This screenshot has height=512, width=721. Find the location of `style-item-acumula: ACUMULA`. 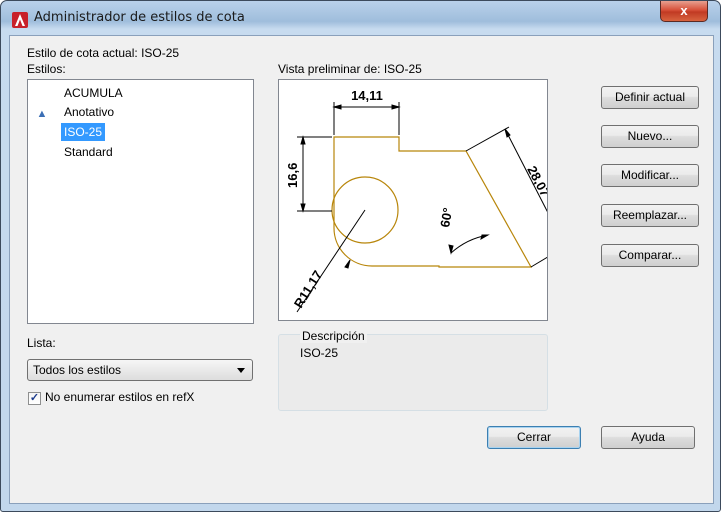

style-item-acumula: ACUMULA is located at coordinates (93, 93).